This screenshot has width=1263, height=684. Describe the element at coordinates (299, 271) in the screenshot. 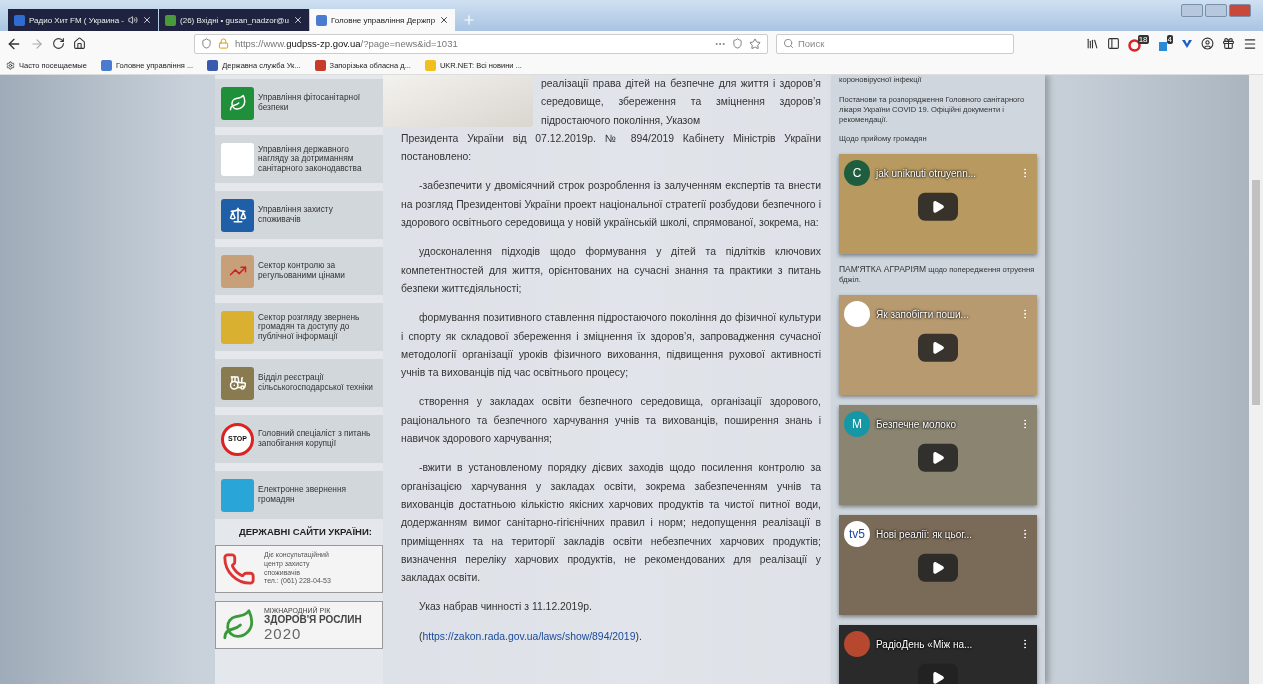

I see `department-link: Сектор контролю за регульованими цінами` at that location.